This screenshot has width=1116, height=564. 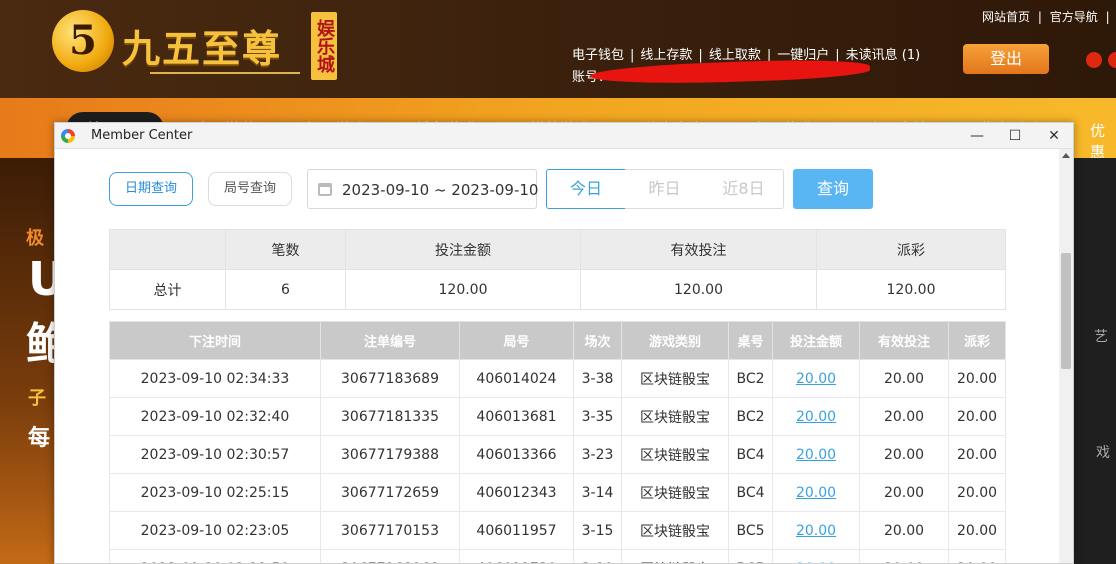 I want to click on date-range-picker: 2023-09-10 ~ 2023-09-10, so click(x=423, y=189).